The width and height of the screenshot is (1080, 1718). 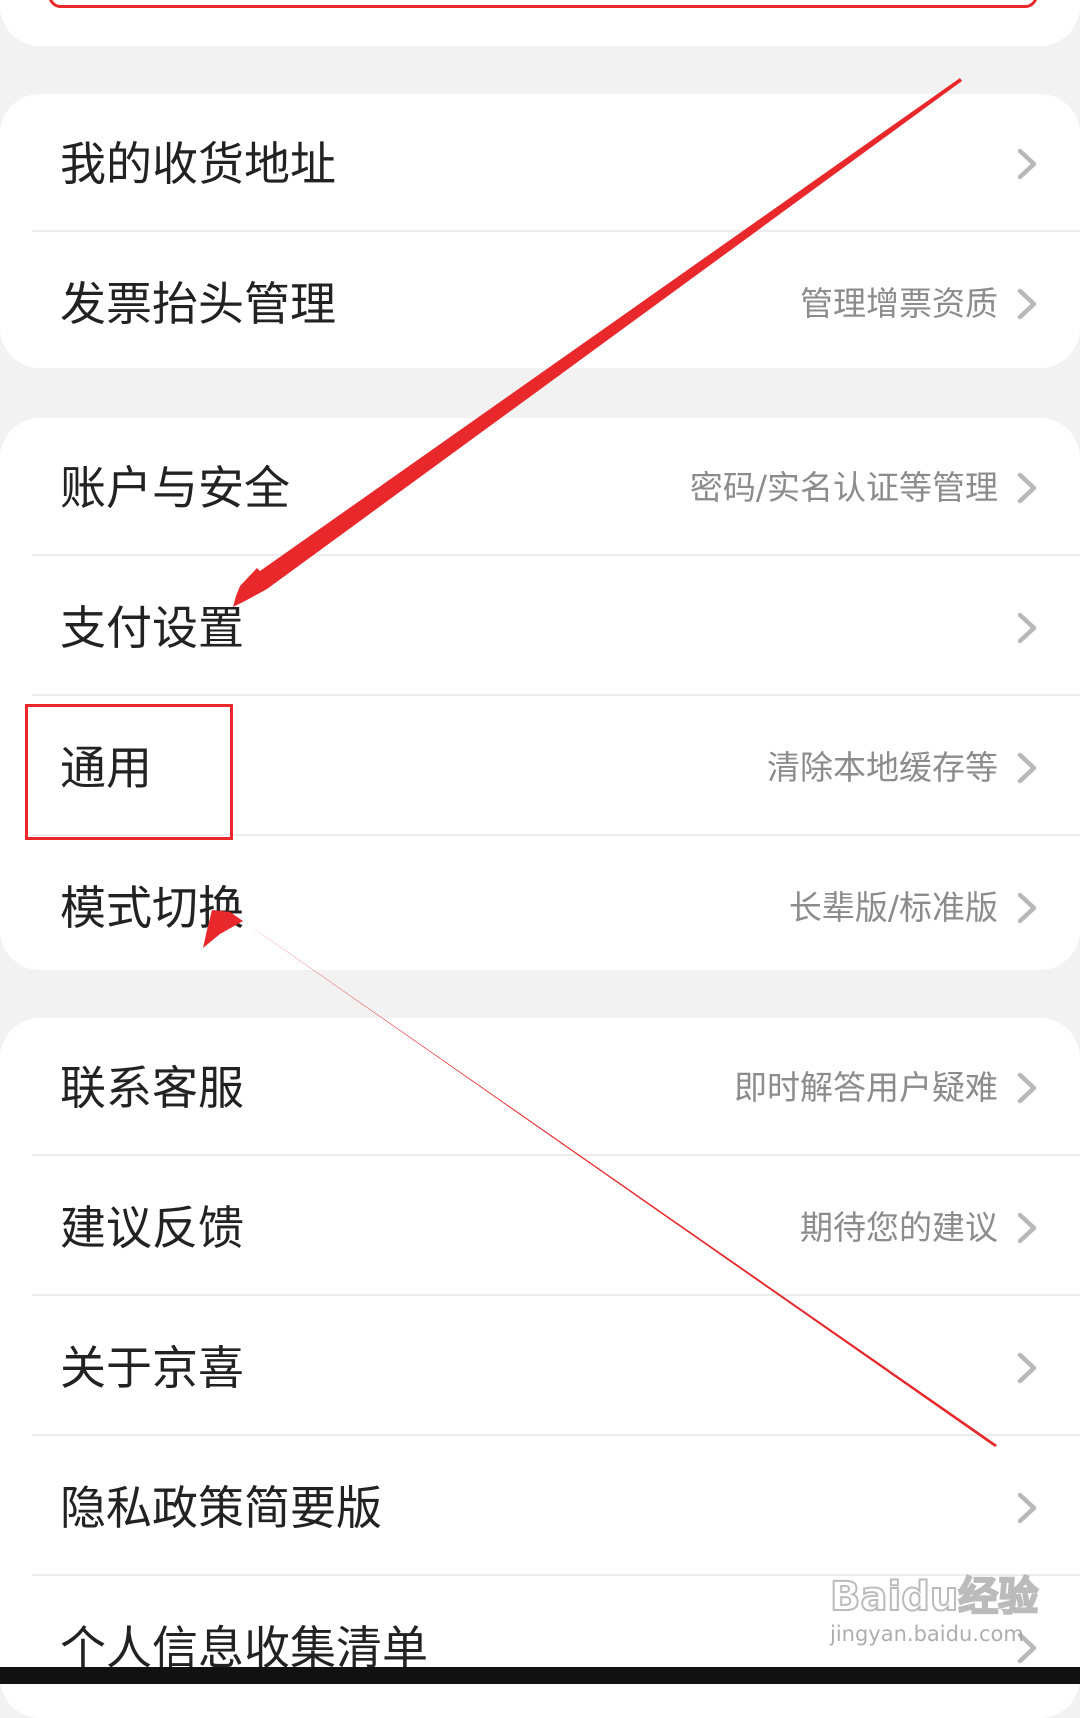 I want to click on row-label: 我的收货地址, so click(x=198, y=164).